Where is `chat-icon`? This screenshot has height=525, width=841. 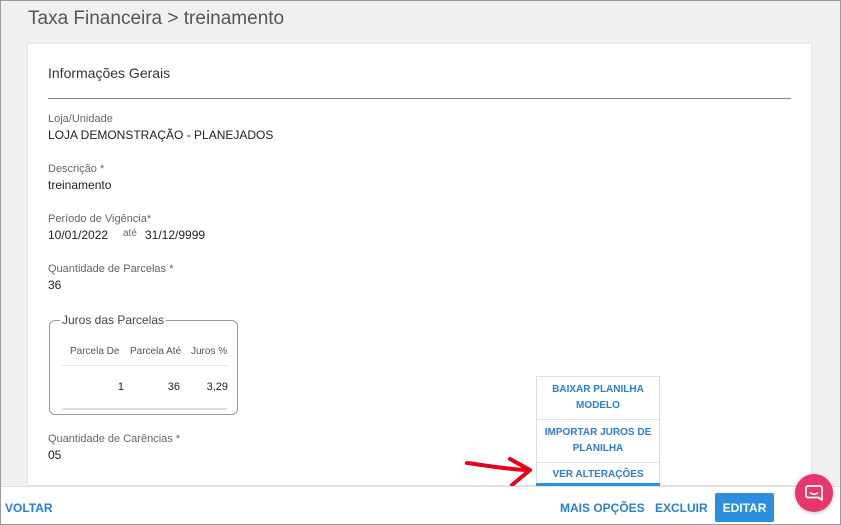
chat-icon is located at coordinates (814, 493).